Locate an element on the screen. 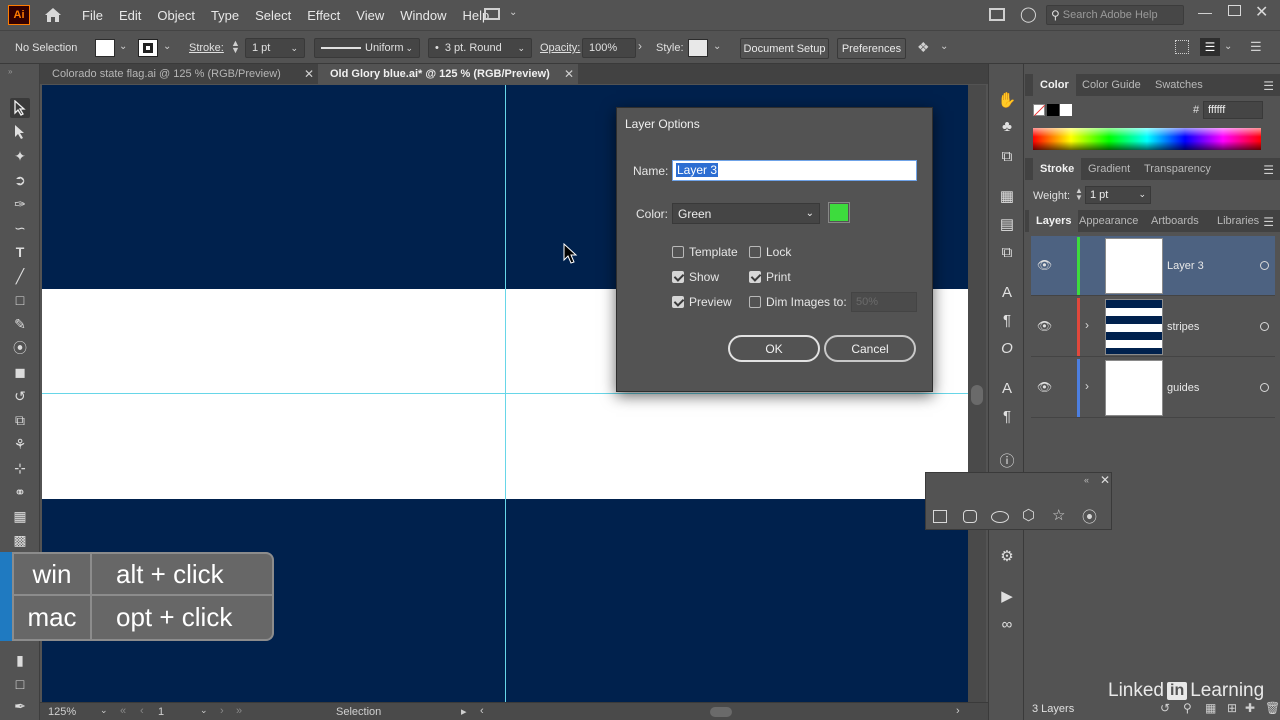 Image resolution: width=1280 pixels, height=720 pixels. new-sublayer-icon: ⊞ is located at coordinates (1232, 708).